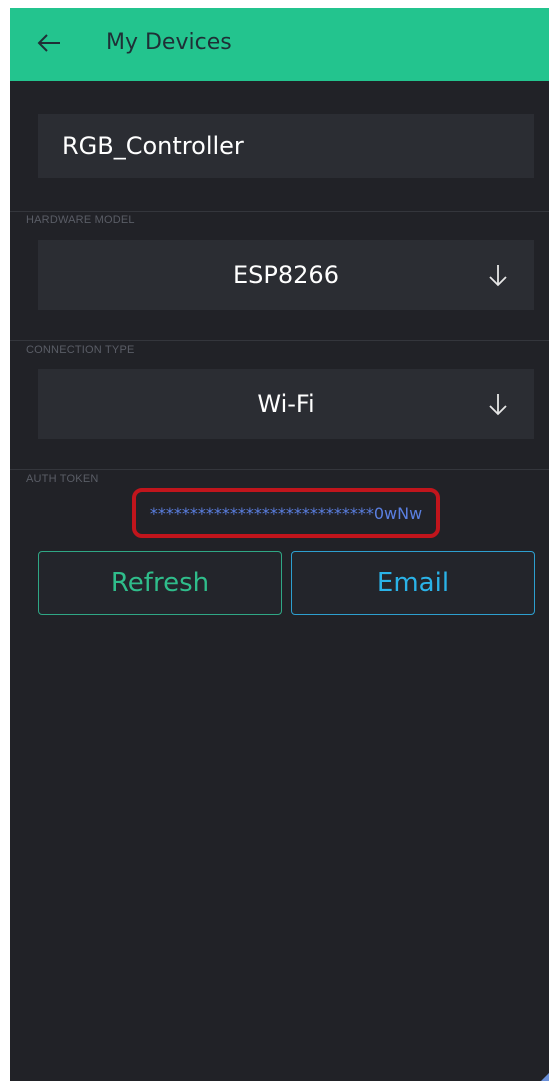  What do you see at coordinates (413, 583) in the screenshot?
I see `email-button: Email` at bounding box center [413, 583].